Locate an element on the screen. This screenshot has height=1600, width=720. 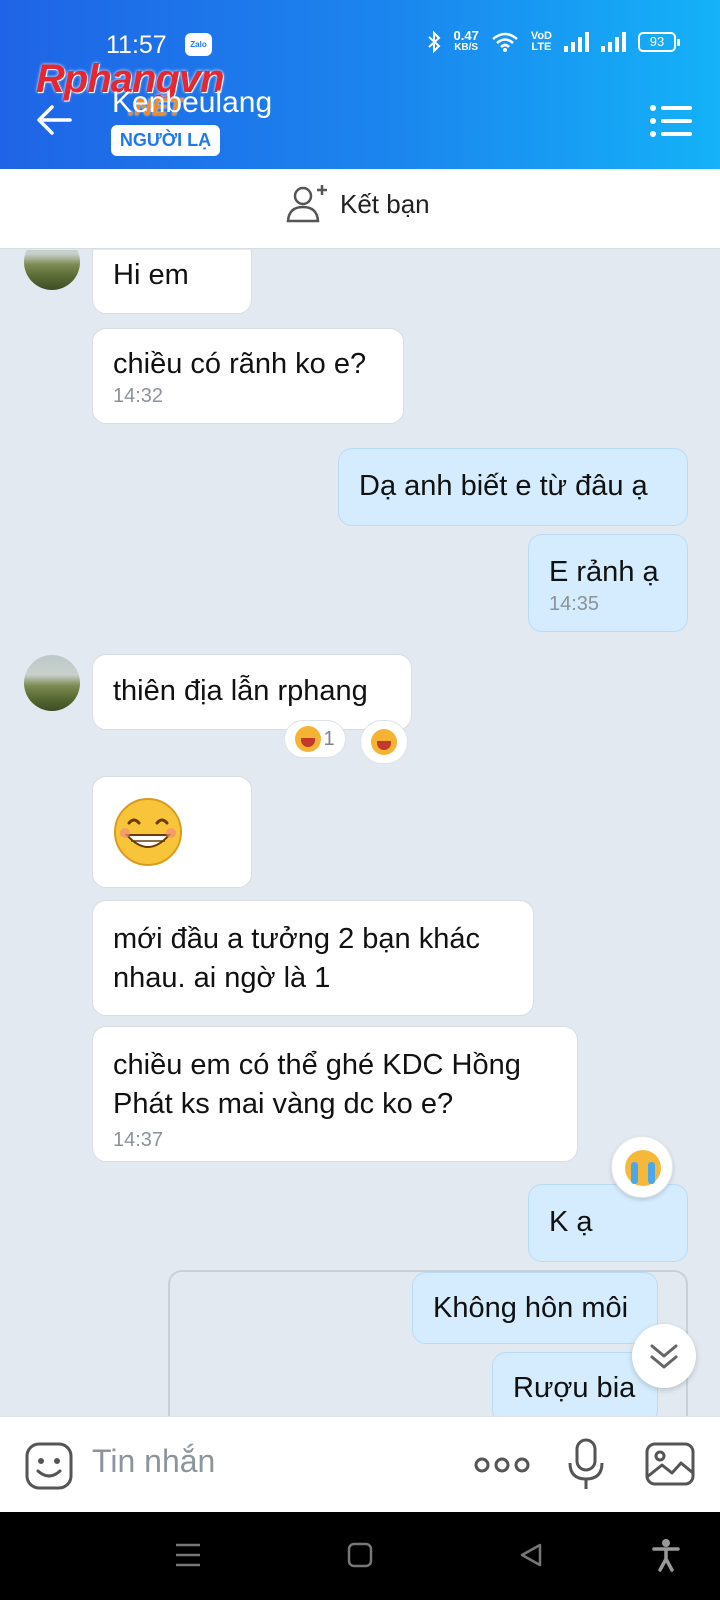
message-text-line: mới đầu a tưởng 2 bạn khác is located at coordinates (296, 939).